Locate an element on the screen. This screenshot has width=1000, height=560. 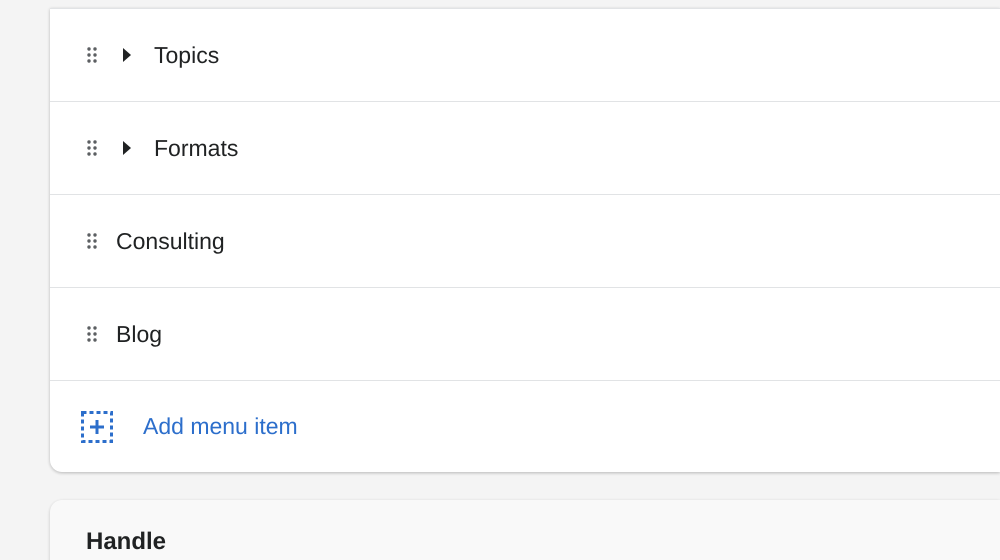
section-title: Handle is located at coordinates (126, 541).